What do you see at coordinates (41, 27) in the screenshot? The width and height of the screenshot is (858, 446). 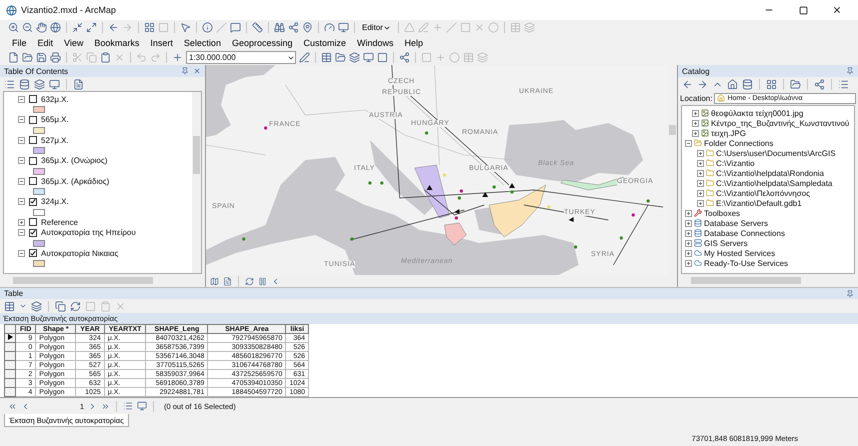 I see `pan-icon` at bounding box center [41, 27].